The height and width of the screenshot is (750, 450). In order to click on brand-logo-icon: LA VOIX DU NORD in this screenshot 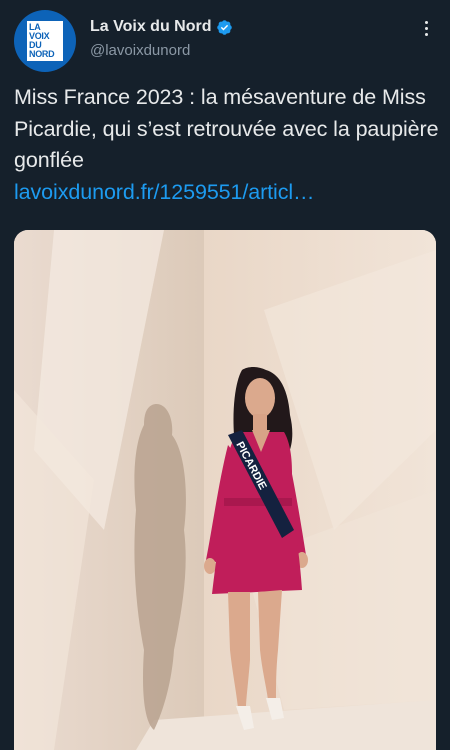, I will do `click(45, 41)`.